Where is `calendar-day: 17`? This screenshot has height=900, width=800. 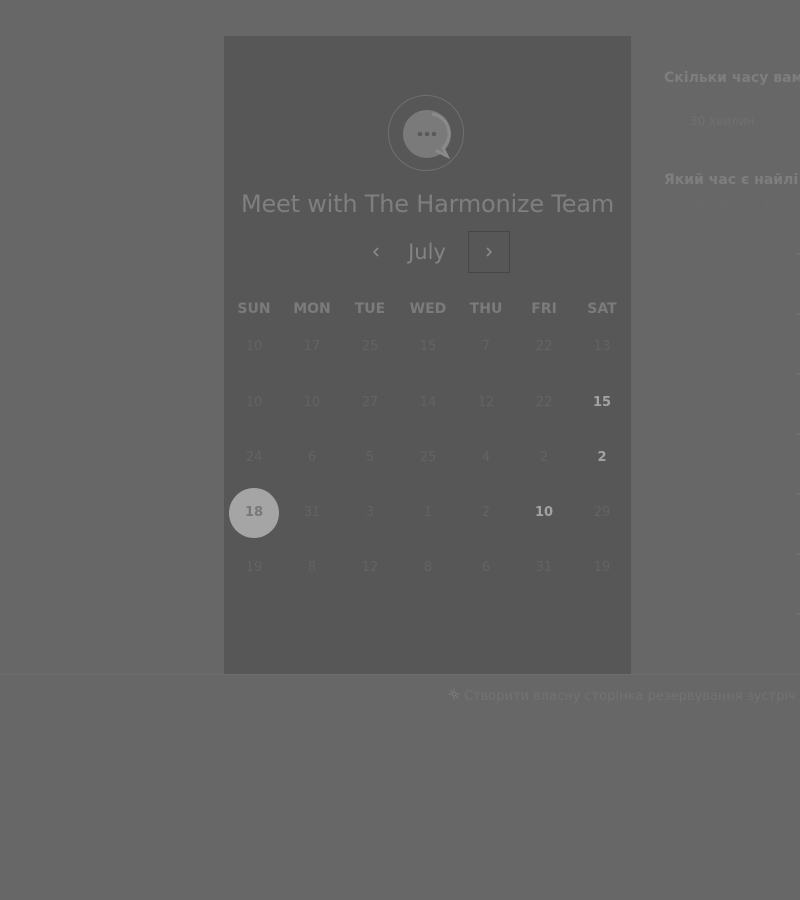
calendar-day: 17 is located at coordinates (312, 346).